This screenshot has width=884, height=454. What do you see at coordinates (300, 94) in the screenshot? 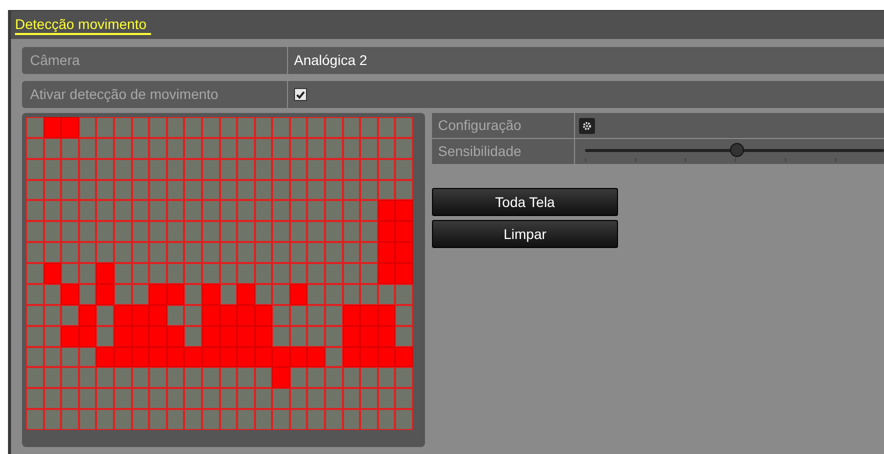
I see `checkbox` at bounding box center [300, 94].